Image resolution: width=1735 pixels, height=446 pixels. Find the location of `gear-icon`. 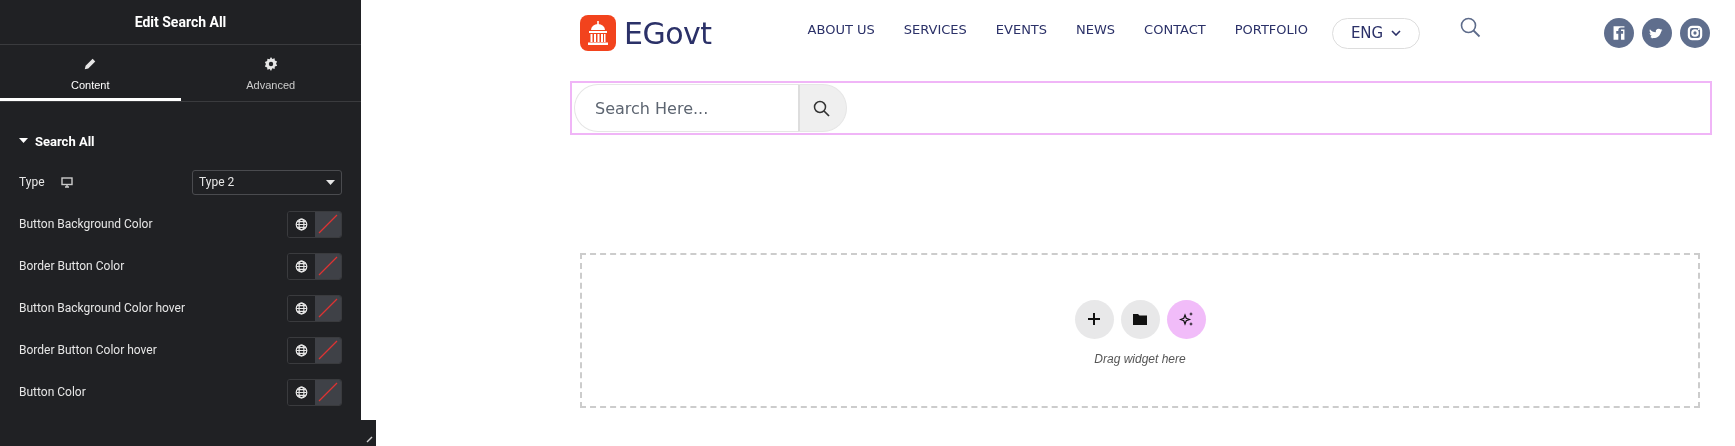

gear-icon is located at coordinates (270, 63).